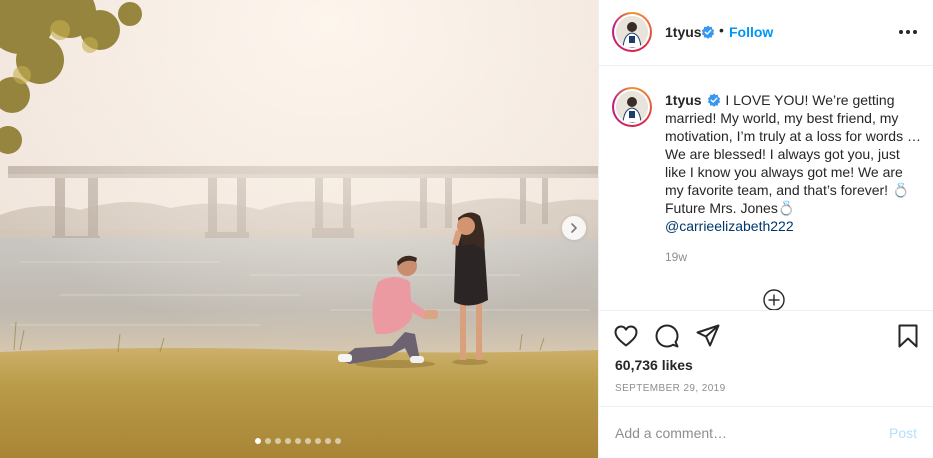 This screenshot has height=458, width=933. I want to click on post-comment-button: Post, so click(903, 433).